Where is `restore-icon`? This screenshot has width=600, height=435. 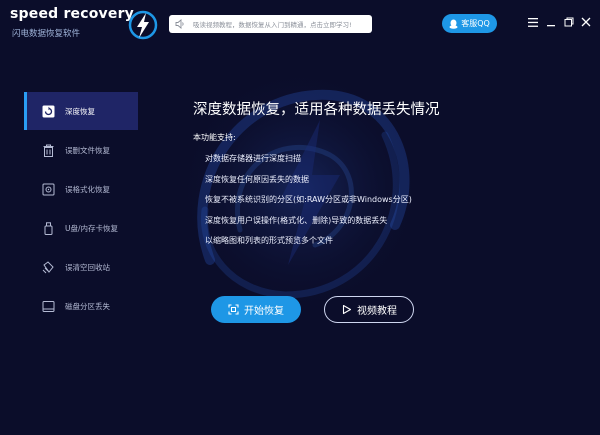
restore-icon is located at coordinates (569, 22).